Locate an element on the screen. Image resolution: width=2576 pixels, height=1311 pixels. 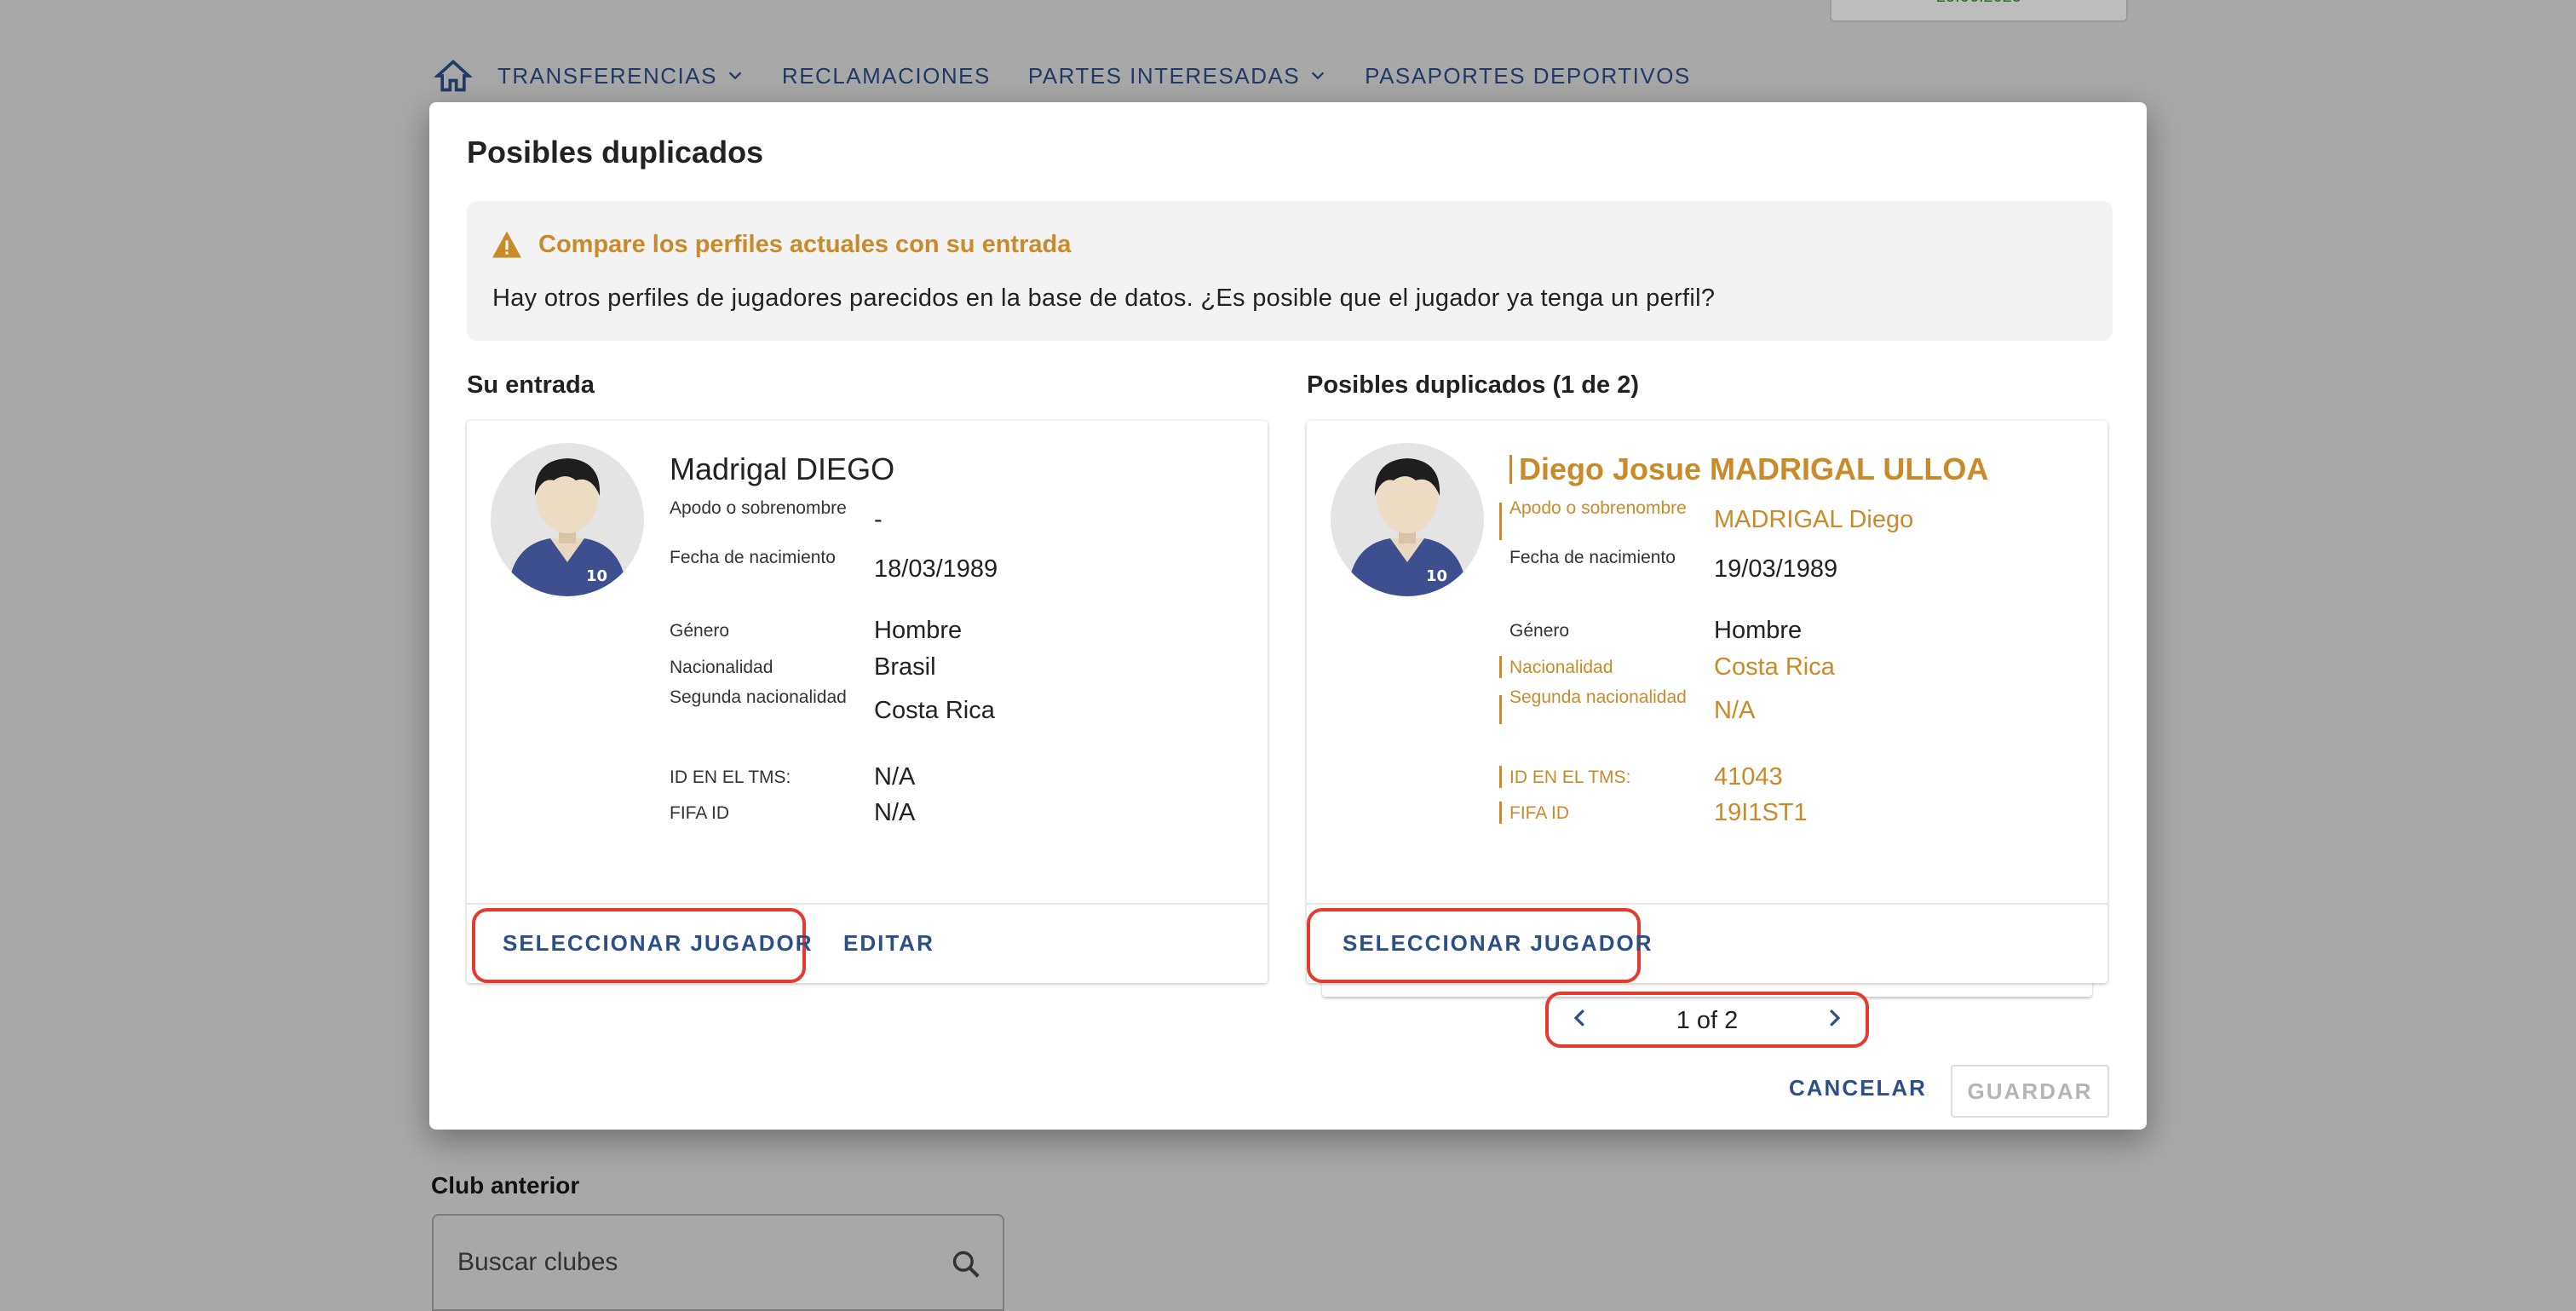
cancel-button: CANCELAR is located at coordinates (1858, 1088).